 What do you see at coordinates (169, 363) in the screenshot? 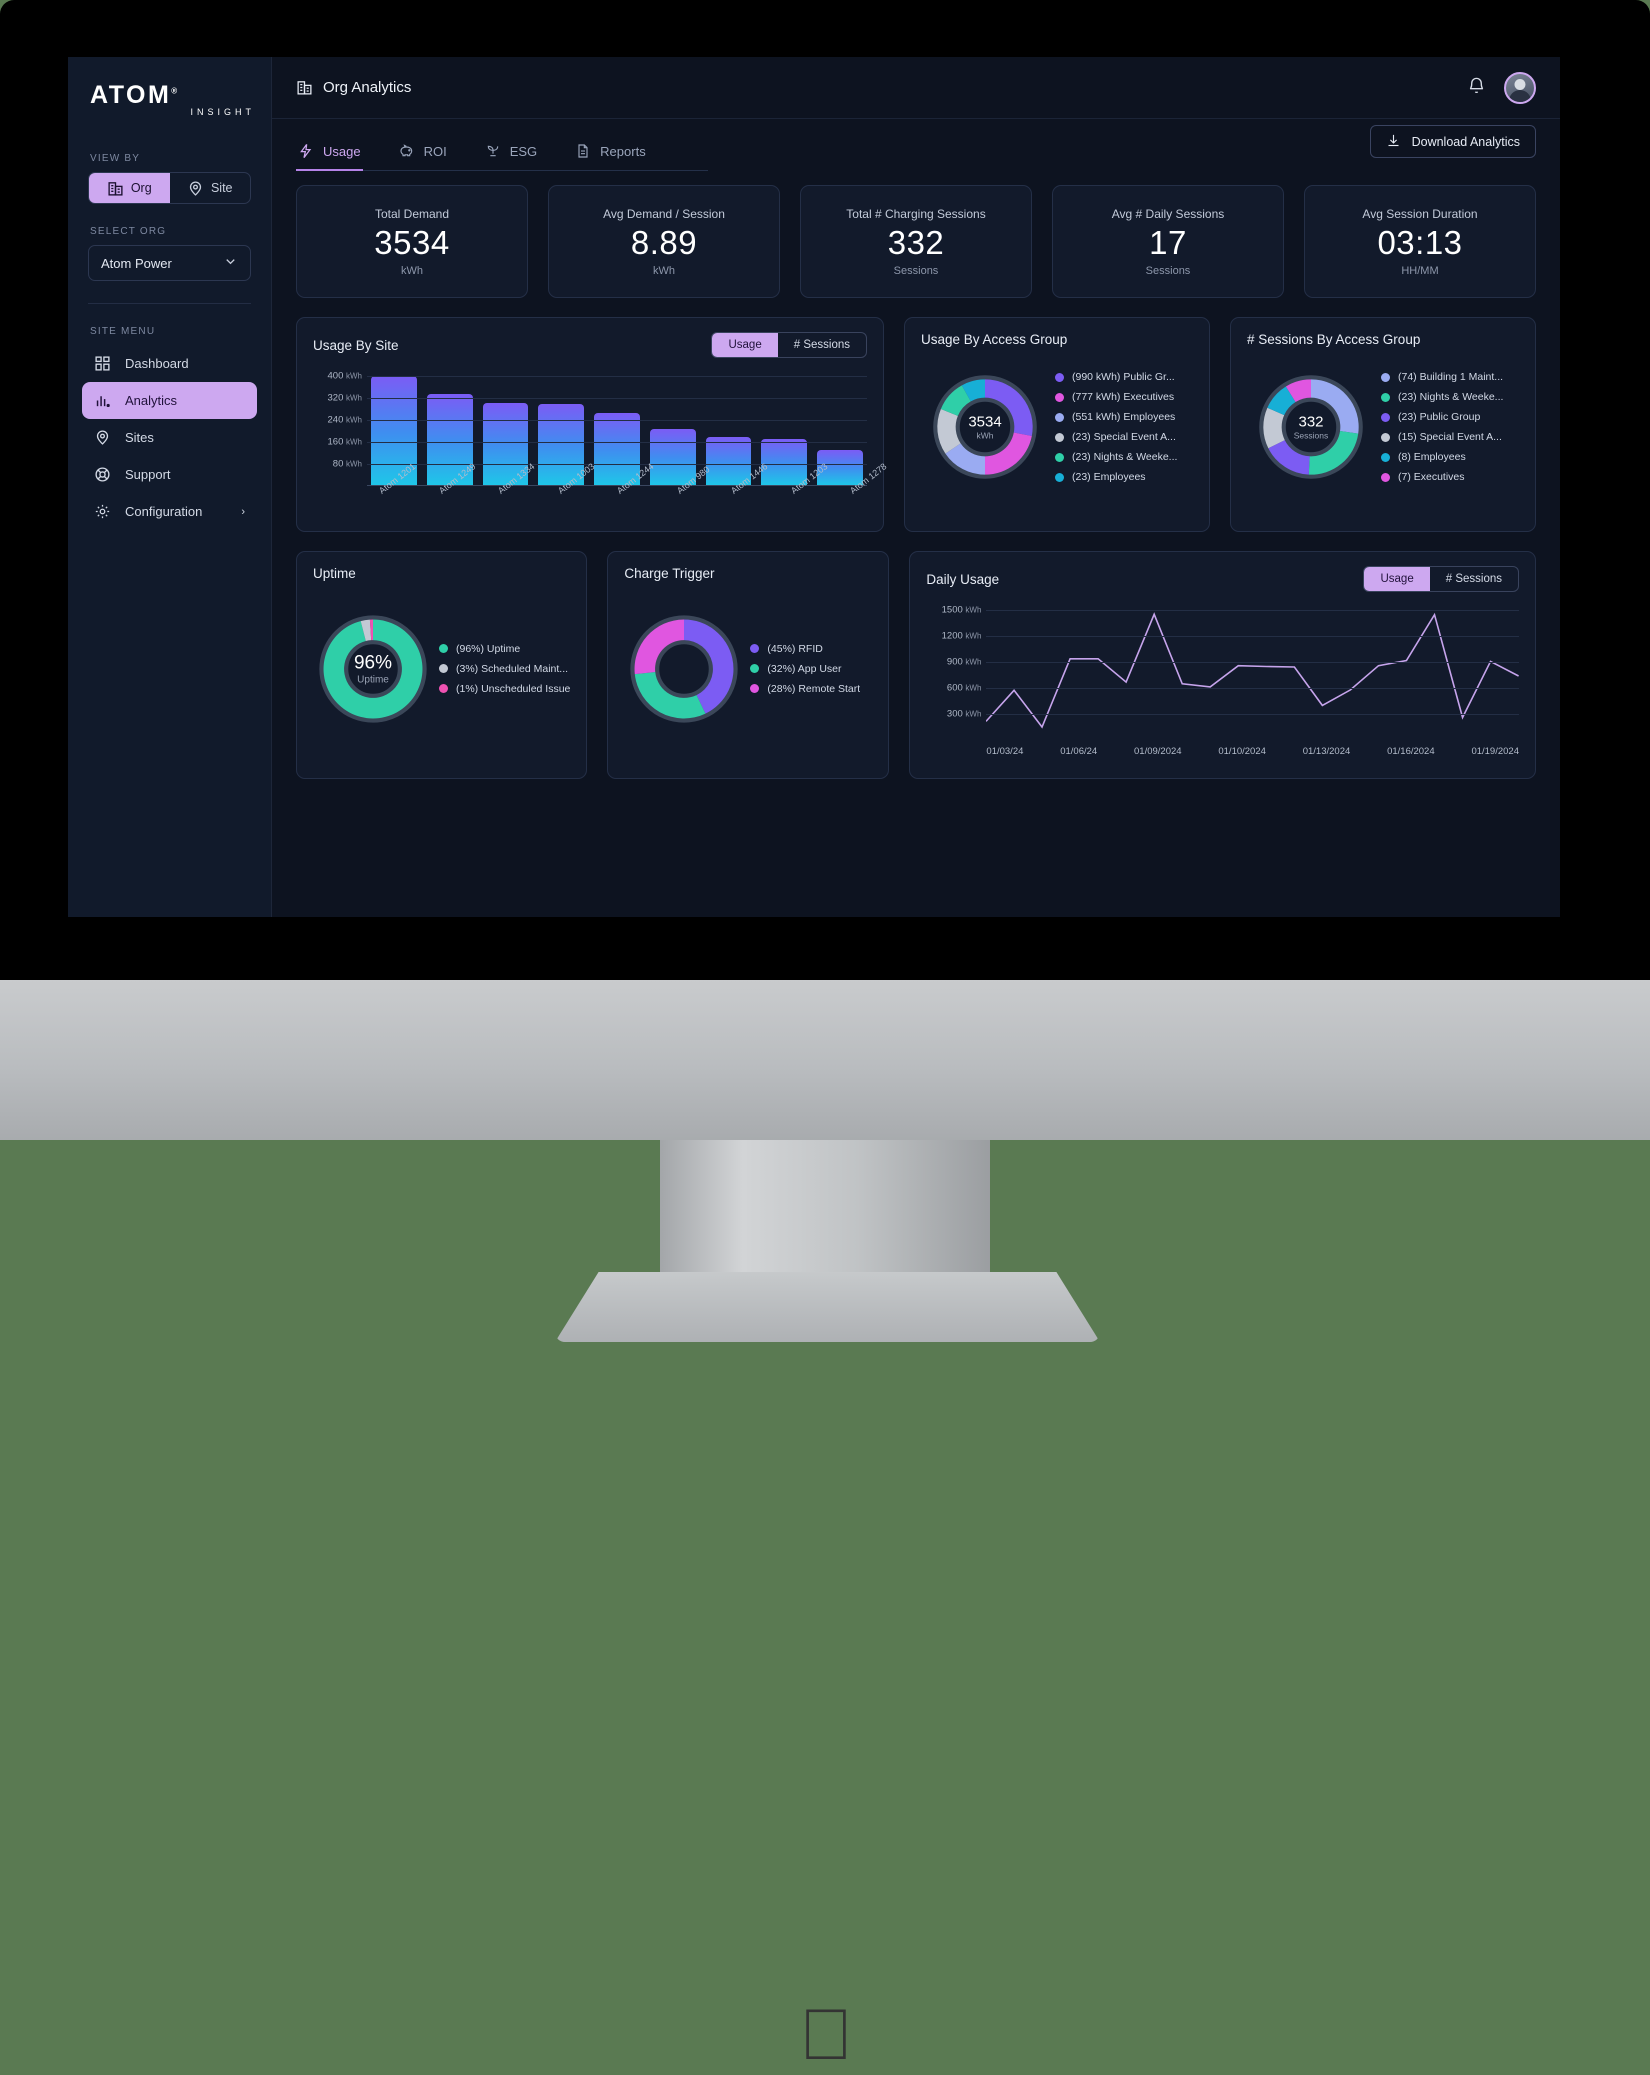
I see `sidebar-item-dashboard: Dashboard` at bounding box center [169, 363].